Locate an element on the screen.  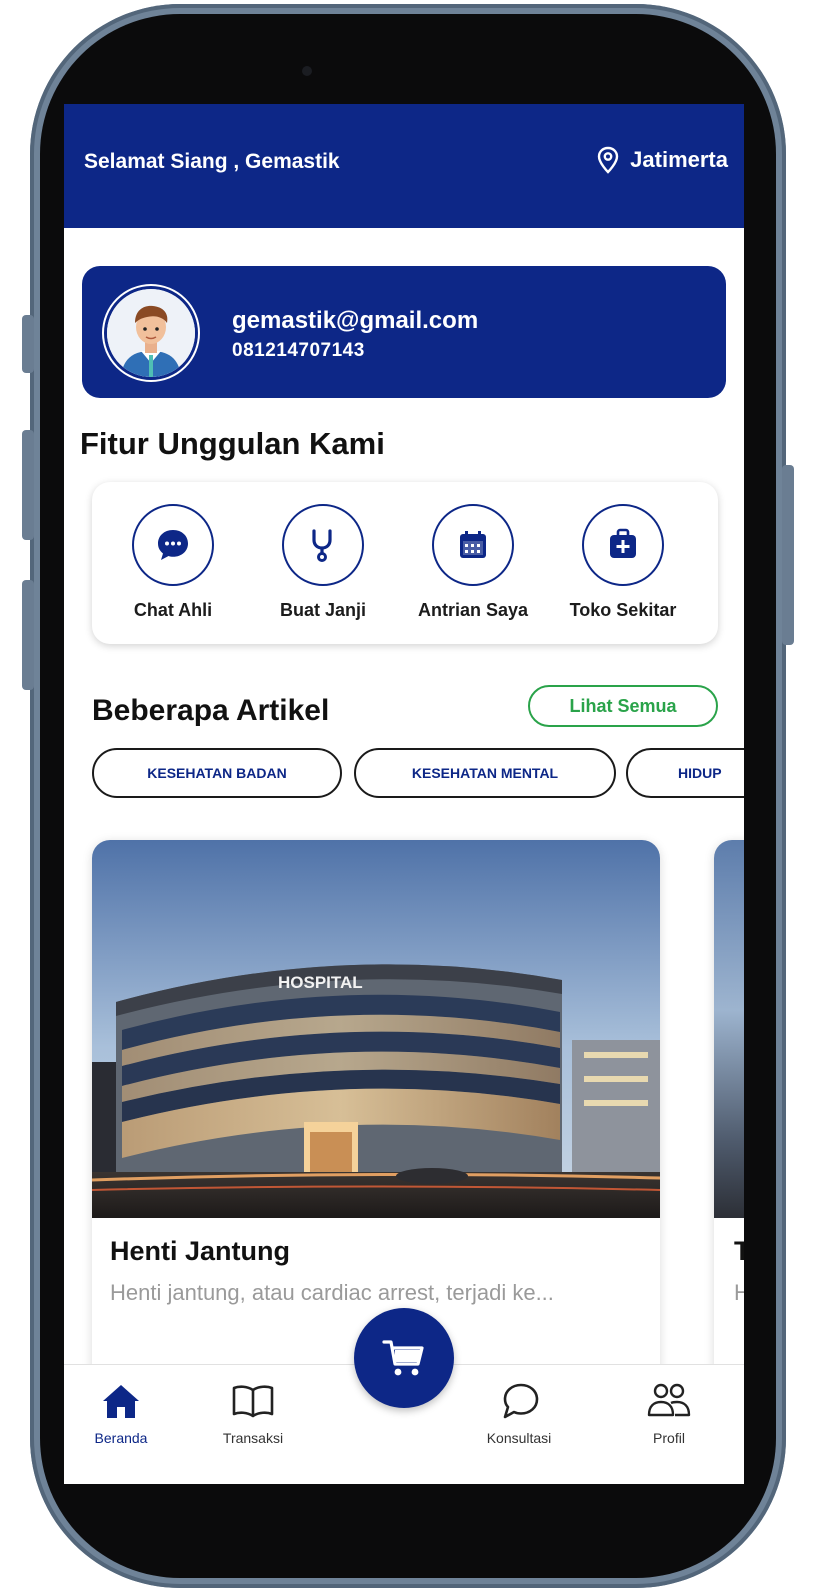
profile-phone: 081214707143 is located at coordinates (298, 350).